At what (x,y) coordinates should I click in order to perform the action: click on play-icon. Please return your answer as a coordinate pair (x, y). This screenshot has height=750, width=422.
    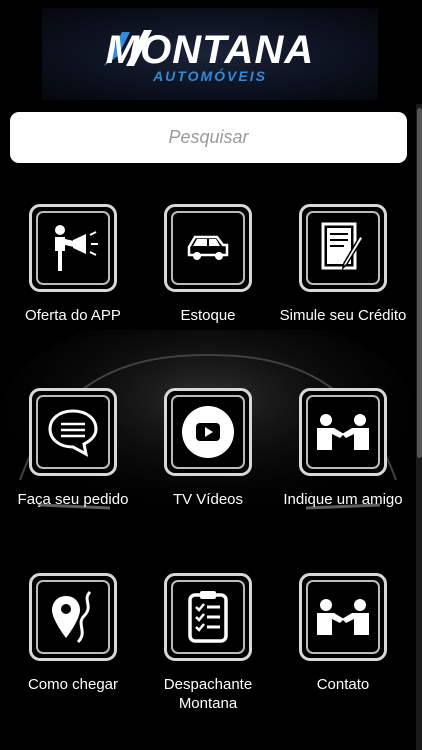
    Looking at the image, I should click on (208, 432).